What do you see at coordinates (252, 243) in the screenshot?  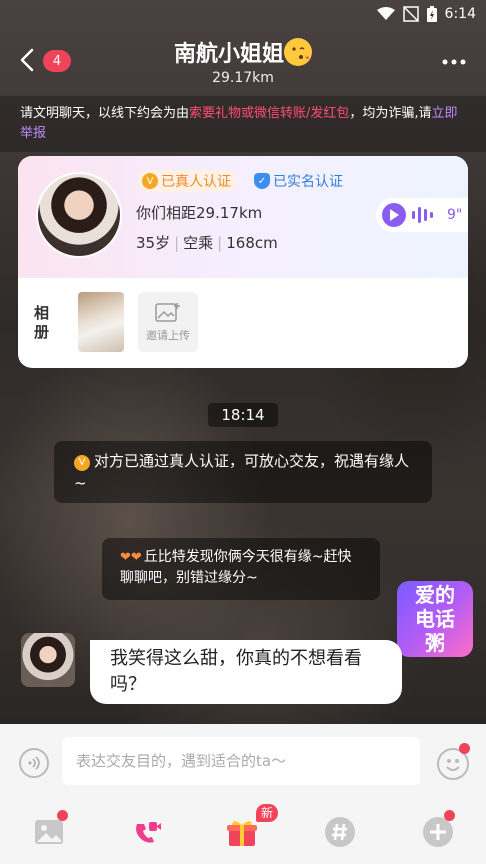 I see `profile-height: 168cm` at bounding box center [252, 243].